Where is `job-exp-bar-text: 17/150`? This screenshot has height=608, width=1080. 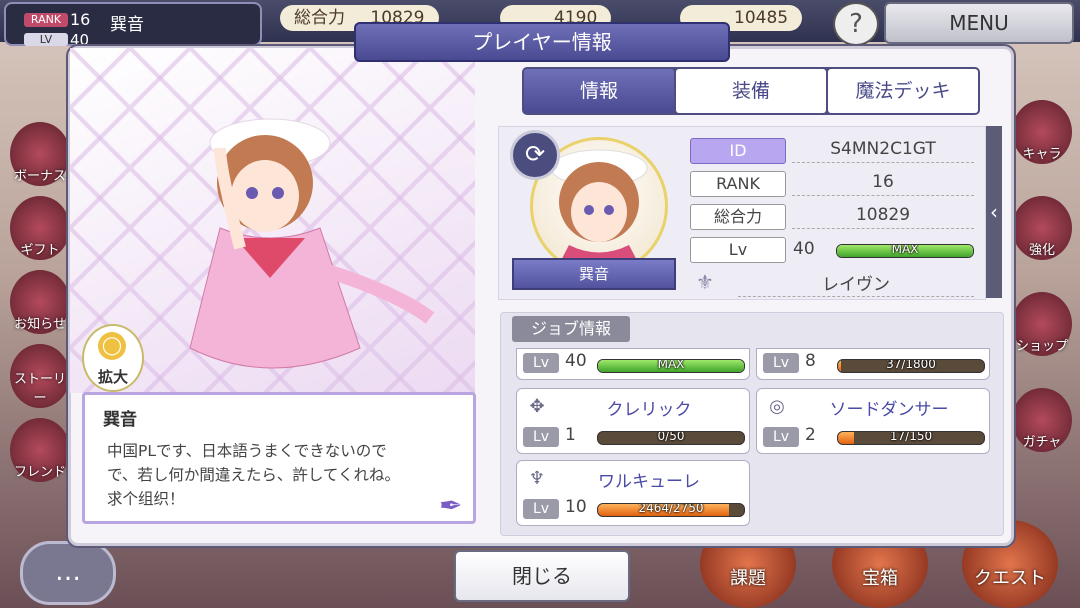
job-exp-bar-text: 17/150 is located at coordinates (911, 437).